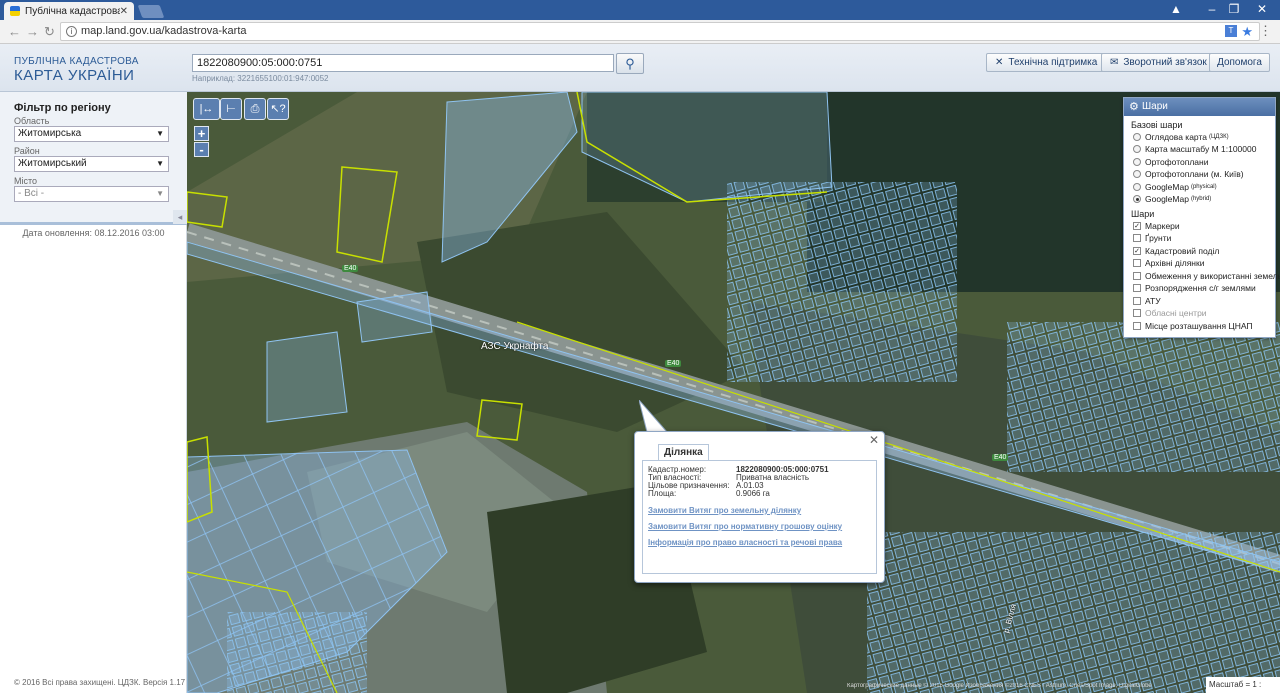 Image resolution: width=1280 pixels, height=693 pixels. What do you see at coordinates (1176, 136) in the screenshot?
I see `base-layer-label: Оглядова карта` at bounding box center [1176, 136].